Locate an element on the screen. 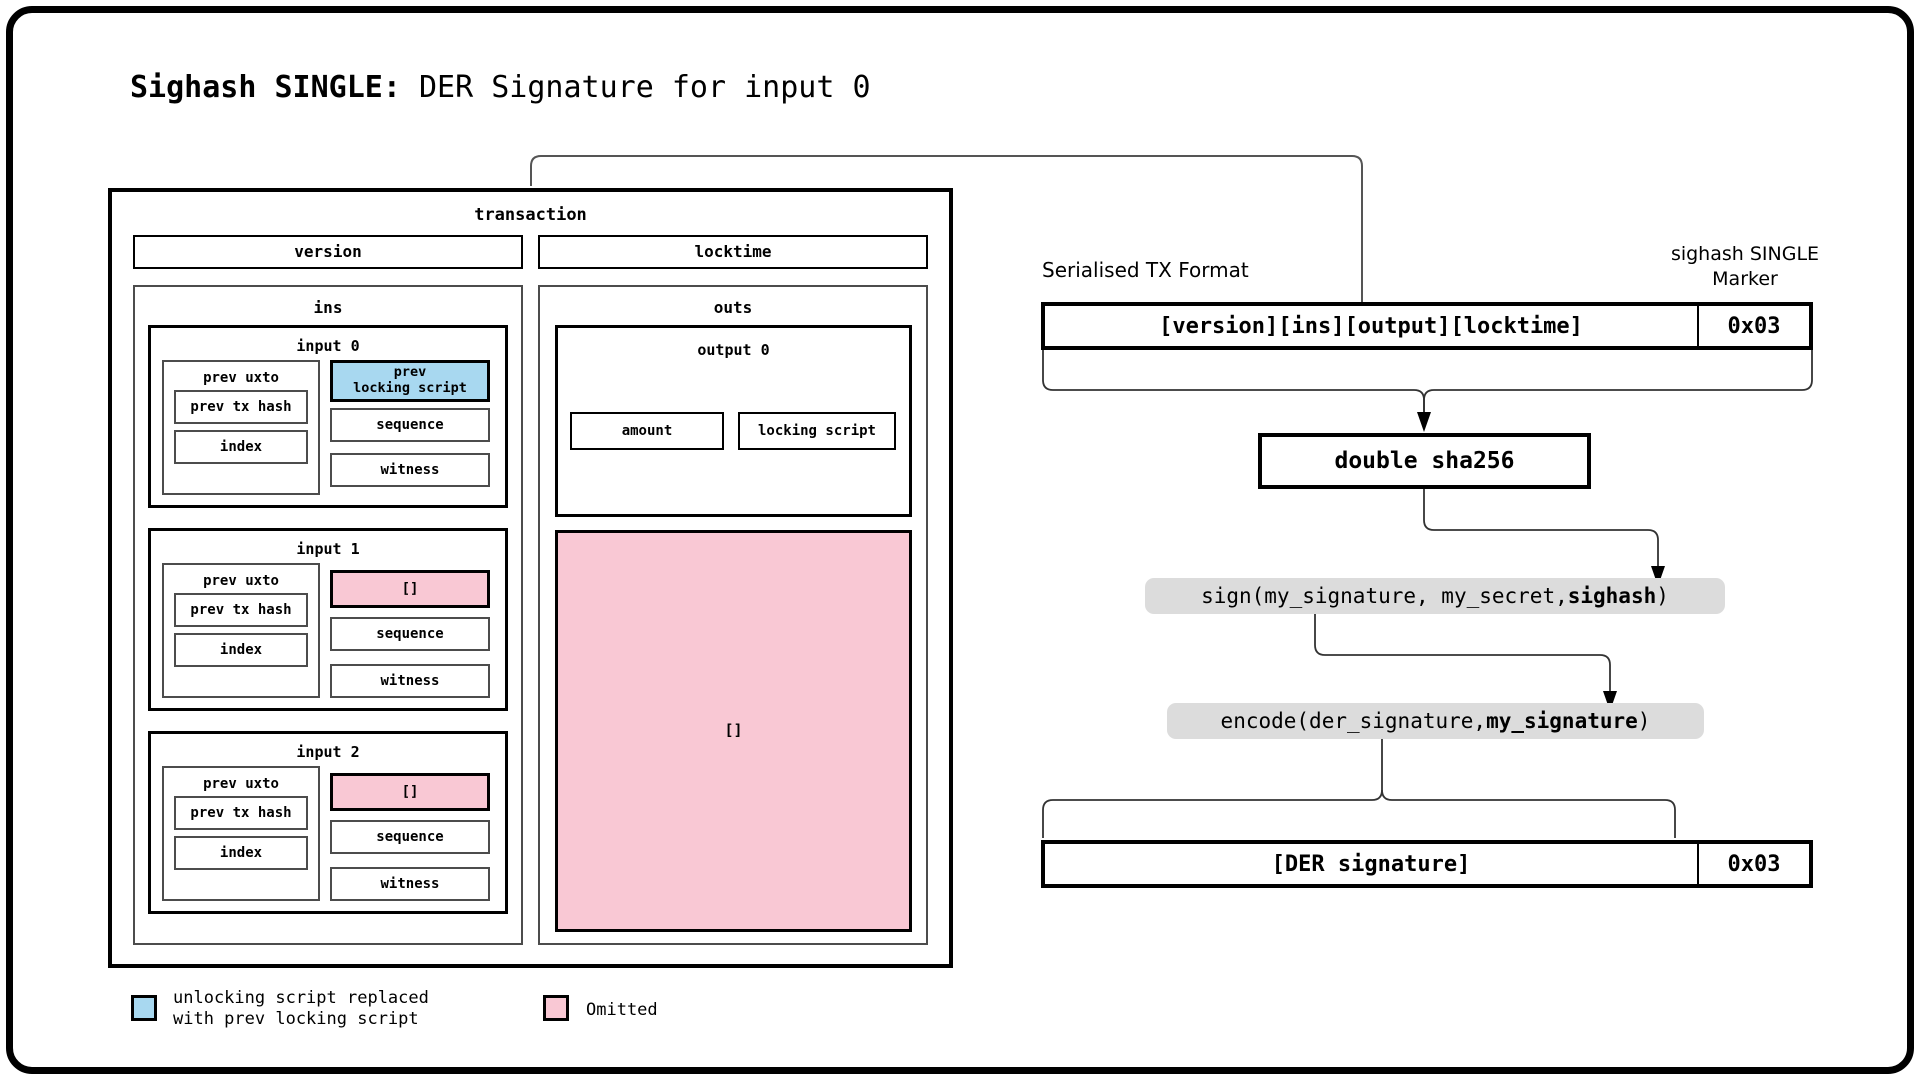 The image size is (1920, 1080). input-0-prev-tx-hash: prev tx hash is located at coordinates (241, 407).